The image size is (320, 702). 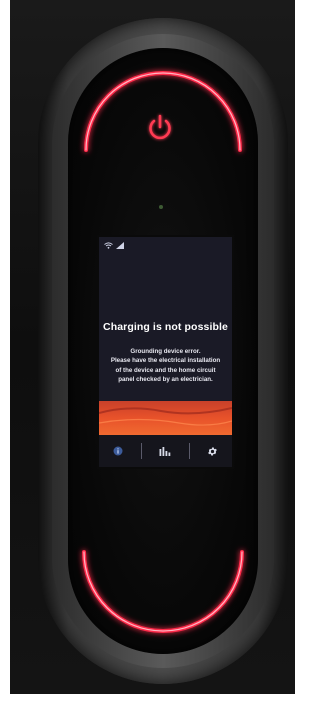 What do you see at coordinates (160, 128) in the screenshot?
I see `power-icon` at bounding box center [160, 128].